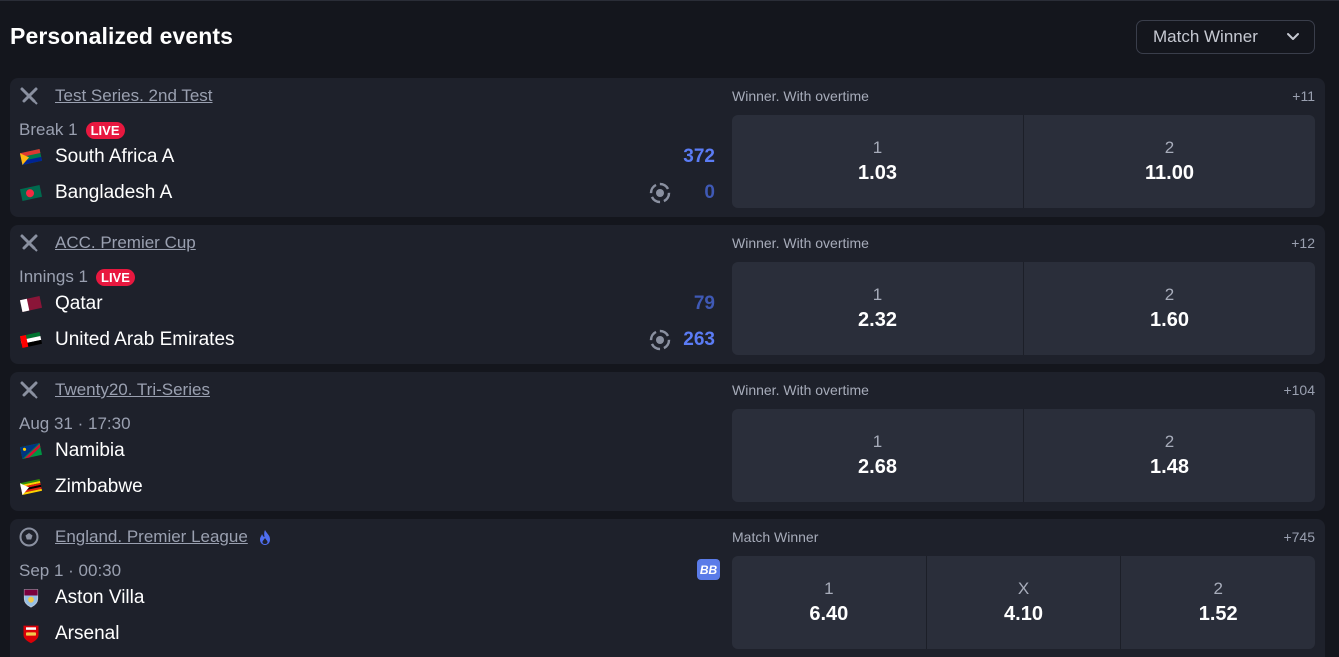 The width and height of the screenshot is (1339, 657). Describe the element at coordinates (31, 193) in the screenshot. I see `bangladesh-flag-icon` at that location.